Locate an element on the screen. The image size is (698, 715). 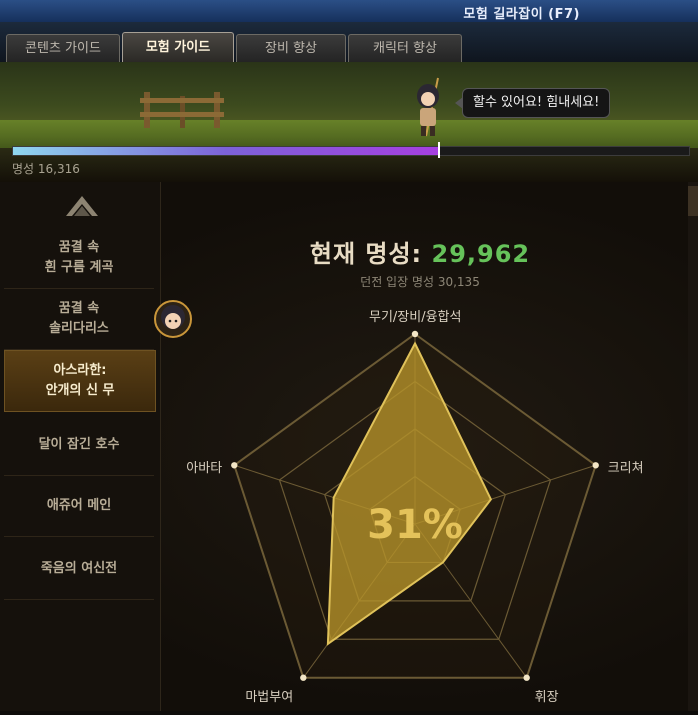
radar-axis-label: 무기/장비/융합석 is located at coordinates (415, 317).